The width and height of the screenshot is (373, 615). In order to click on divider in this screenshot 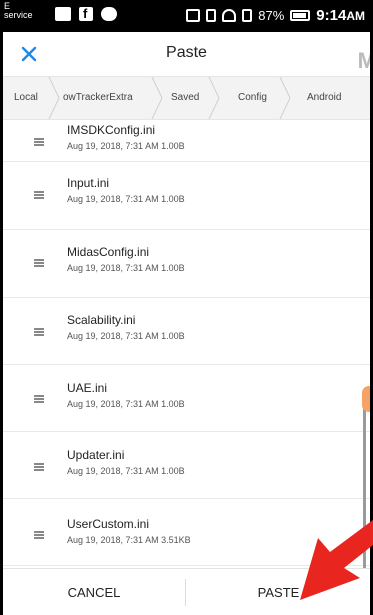, I will do `click(185, 592)`.